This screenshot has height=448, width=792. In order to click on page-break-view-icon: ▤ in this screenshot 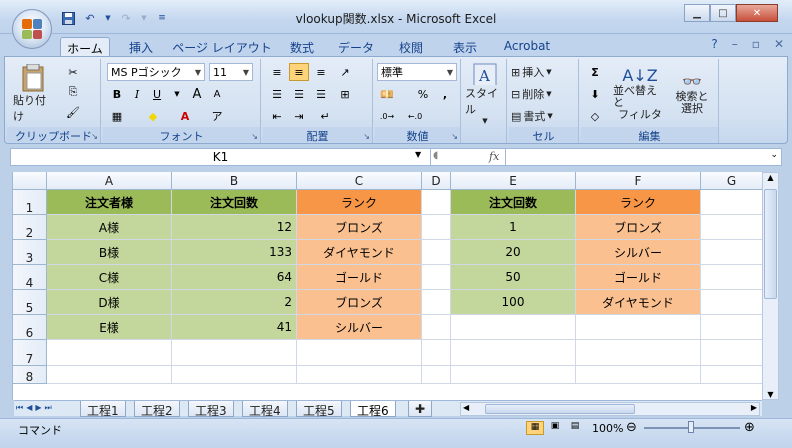, I will do `click(575, 428)`.